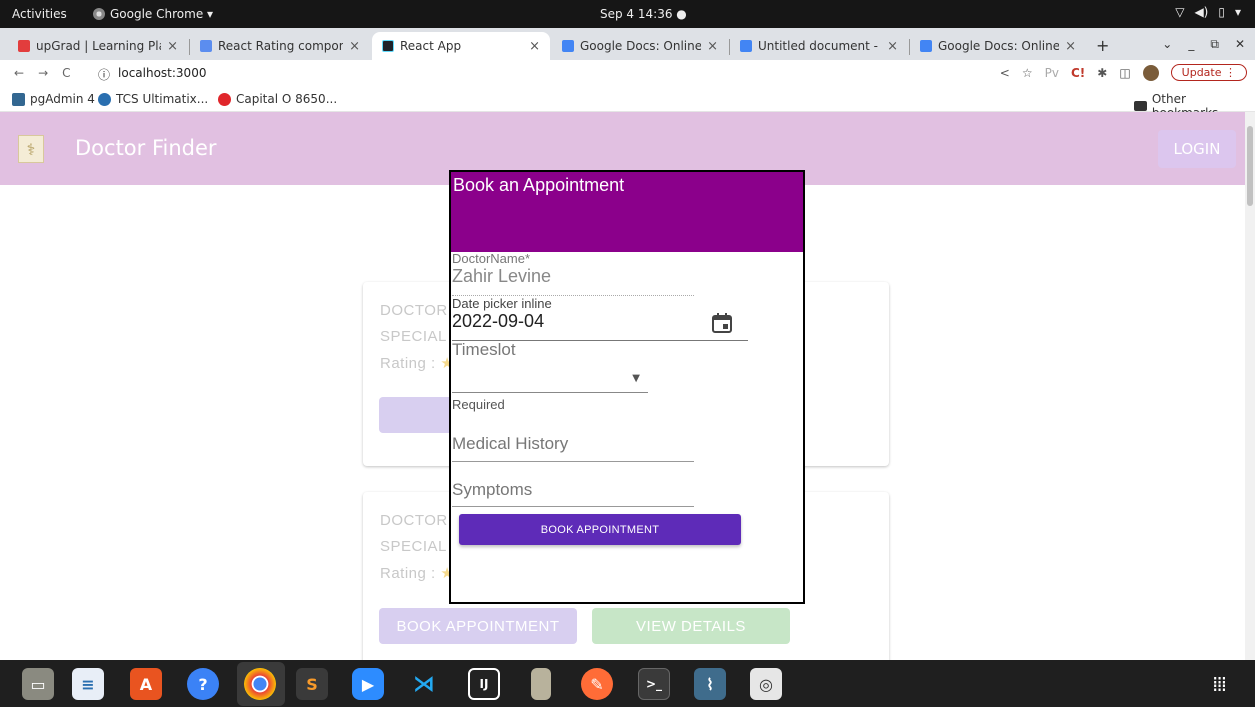 The image size is (1255, 707). I want to click on vscode-icon: ⋊, so click(424, 684).